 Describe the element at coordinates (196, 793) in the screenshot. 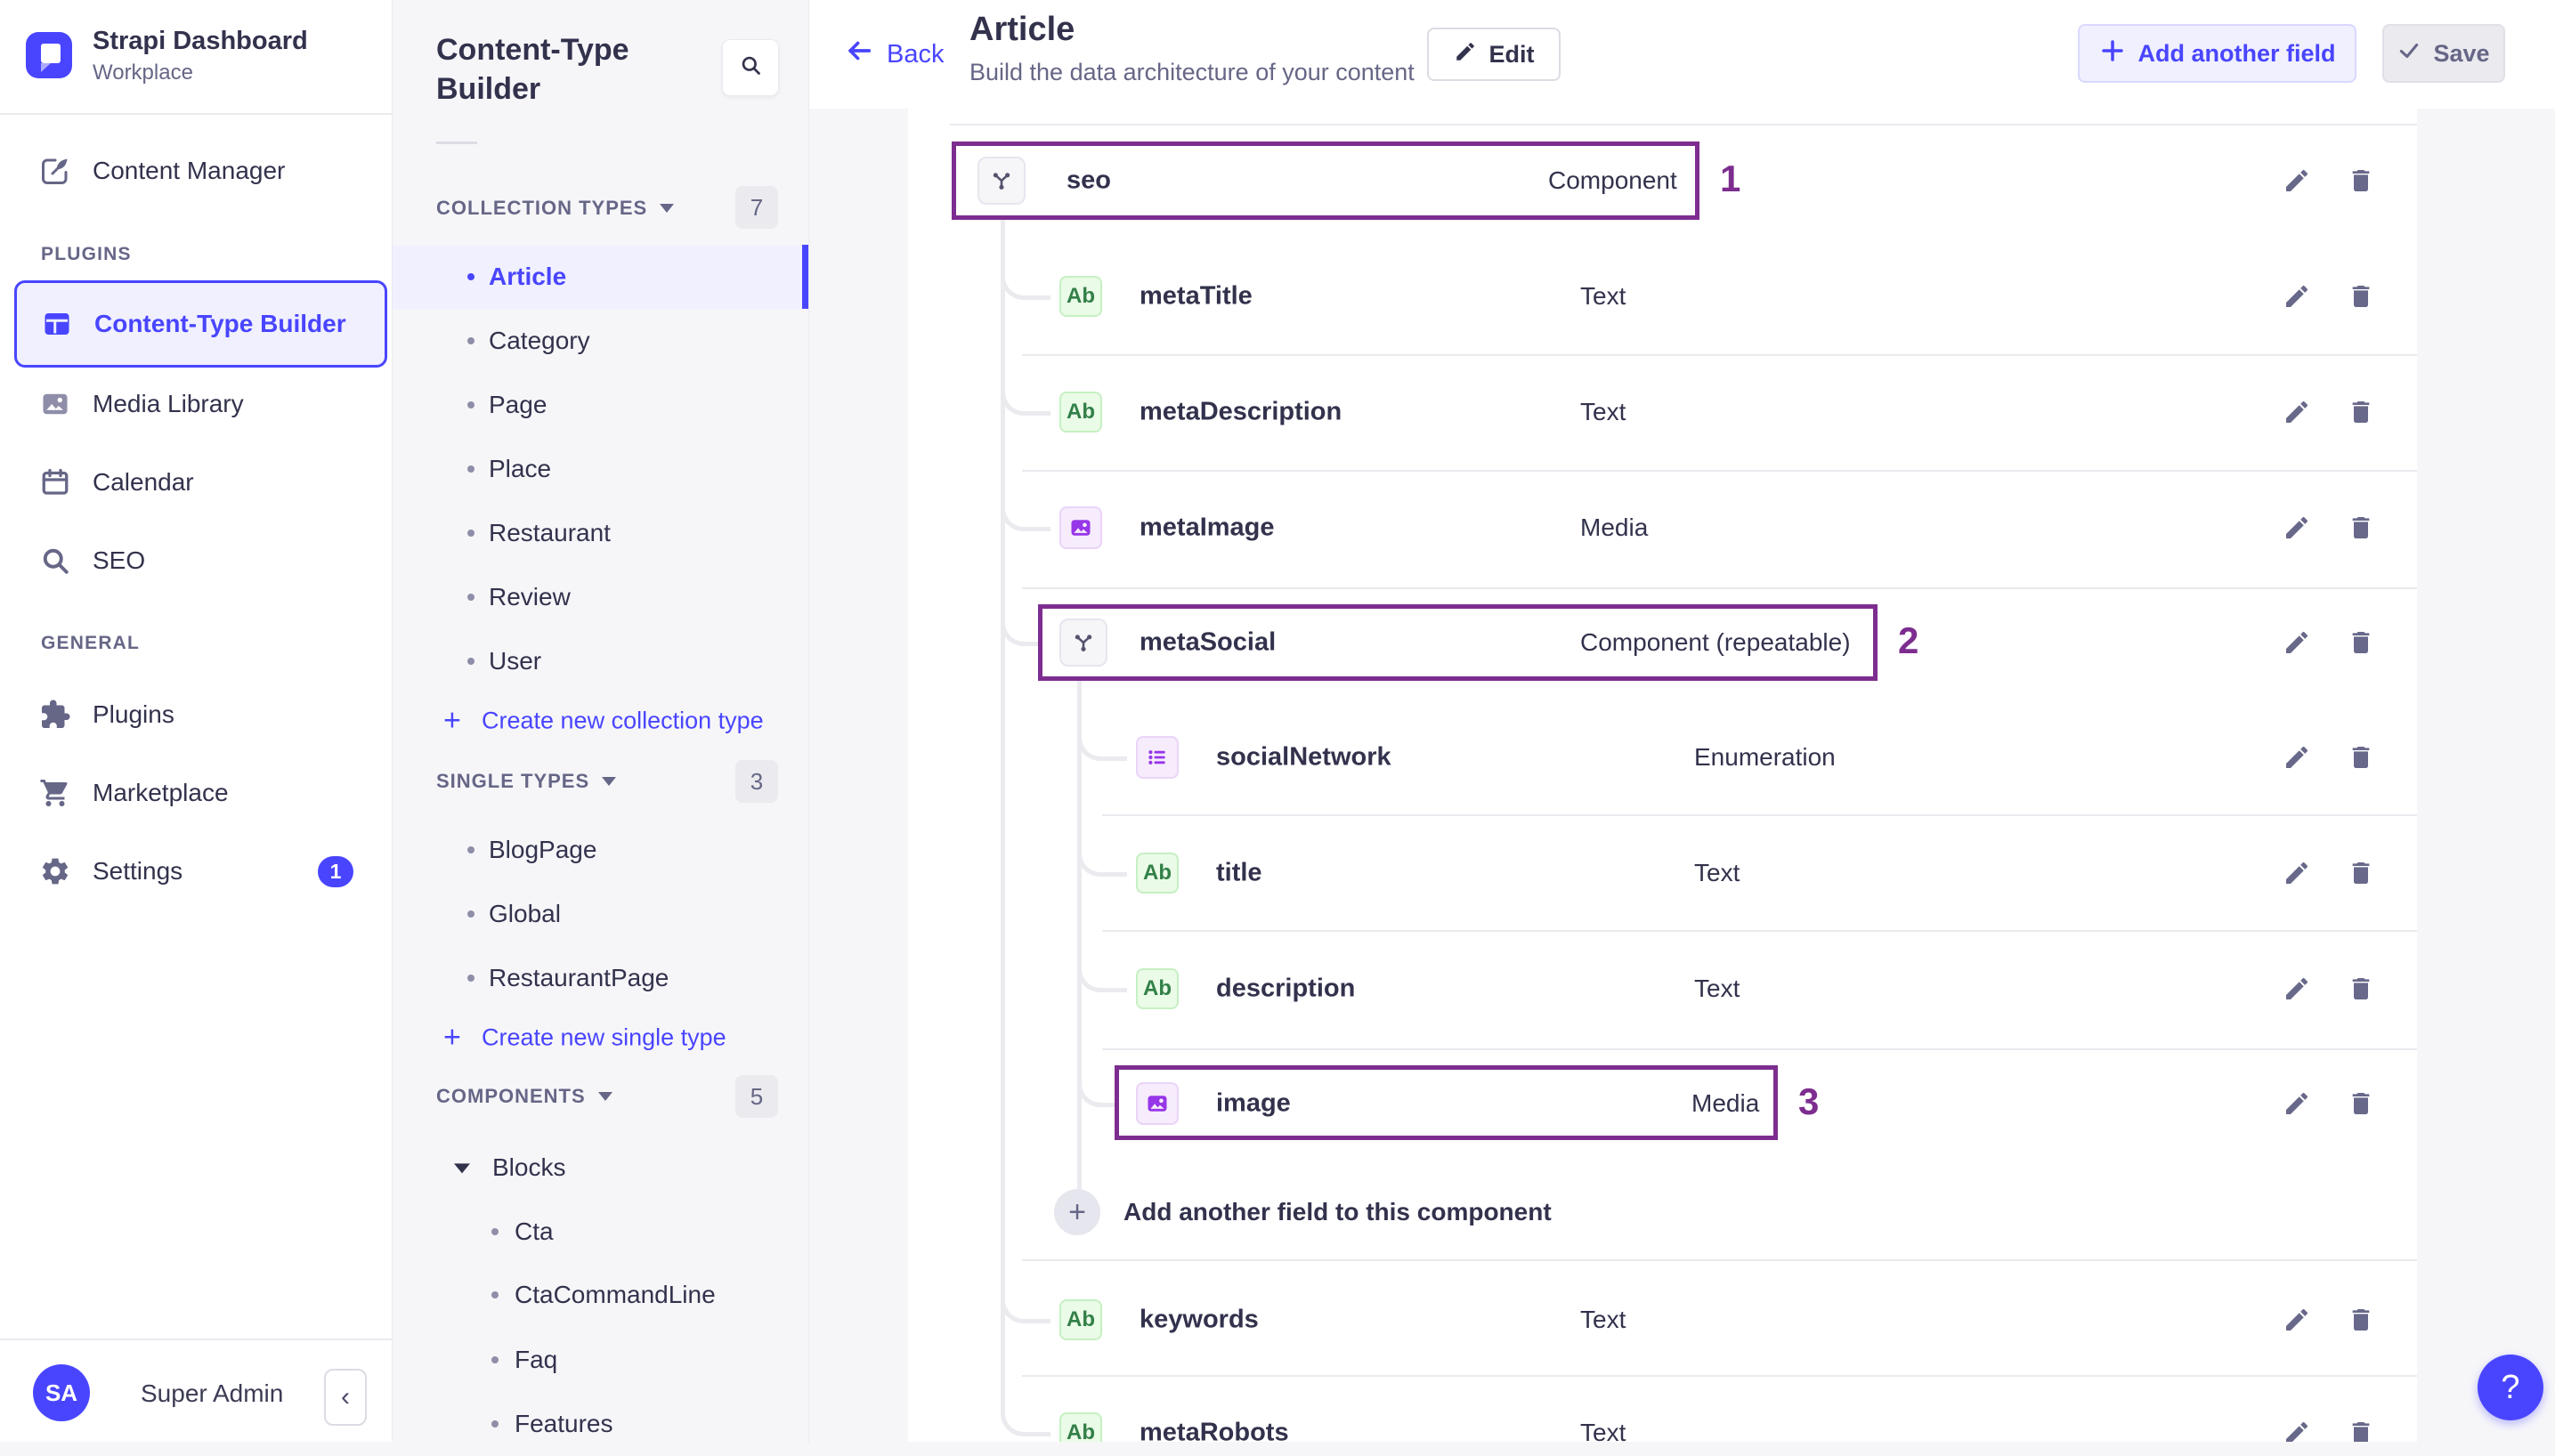

I see `sidebar-item-marketplace: Marketplace` at that location.